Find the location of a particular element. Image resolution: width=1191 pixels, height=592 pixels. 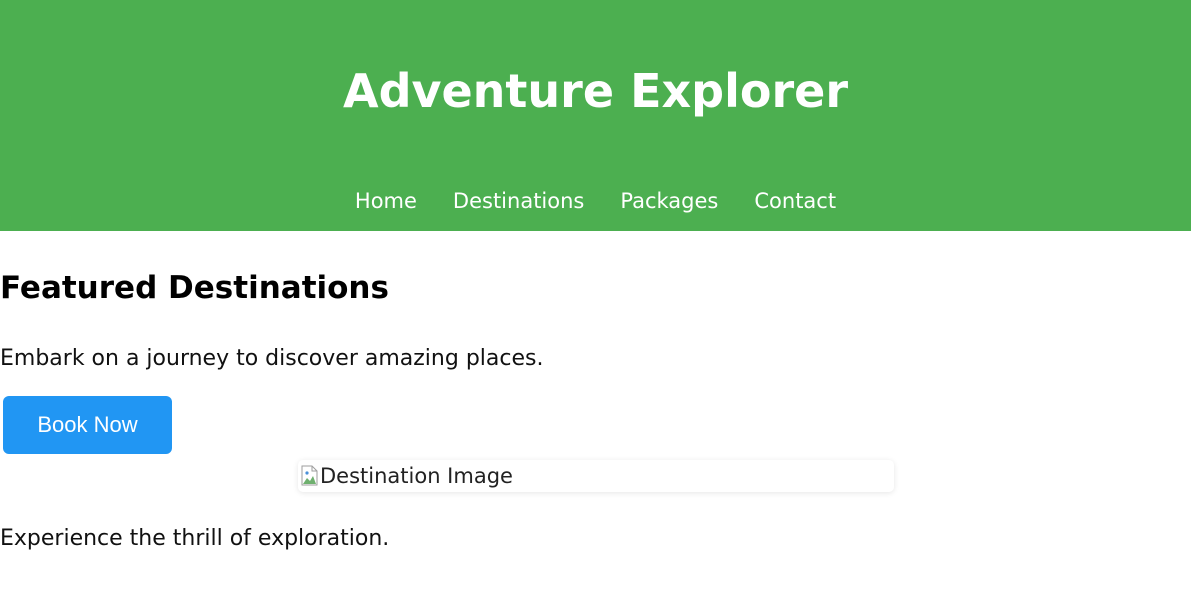

nav-link-destinations: Destinations is located at coordinates (518, 201).